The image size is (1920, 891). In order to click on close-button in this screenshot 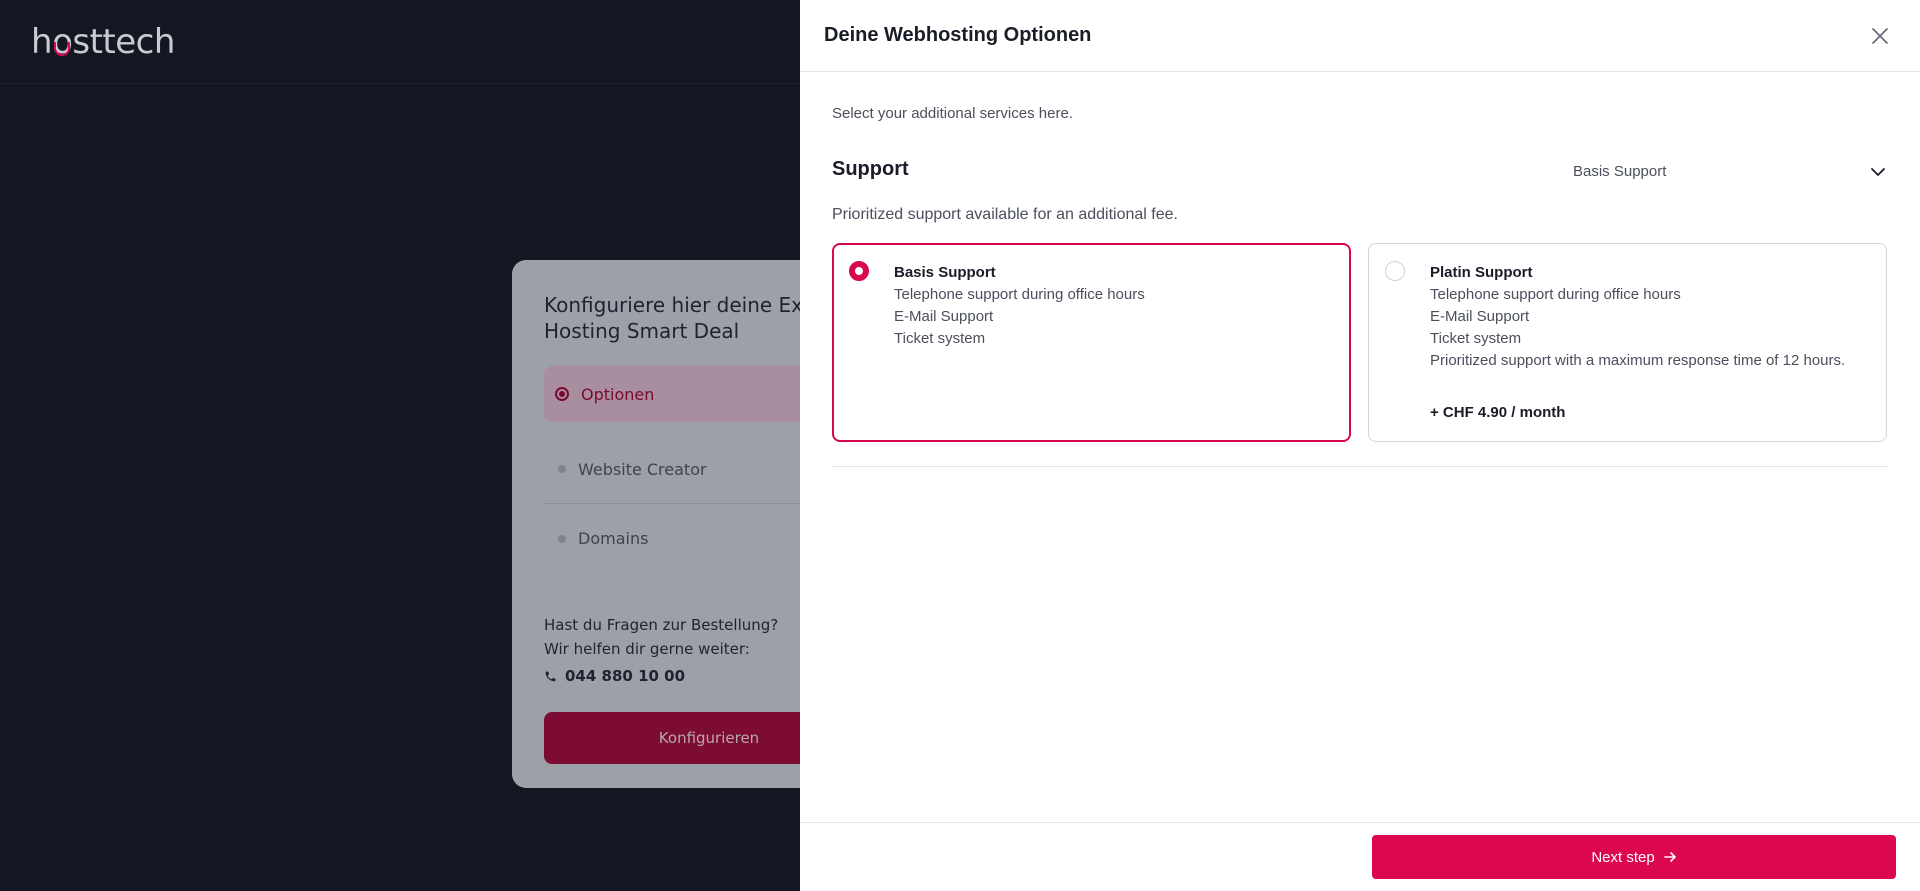, I will do `click(1880, 36)`.